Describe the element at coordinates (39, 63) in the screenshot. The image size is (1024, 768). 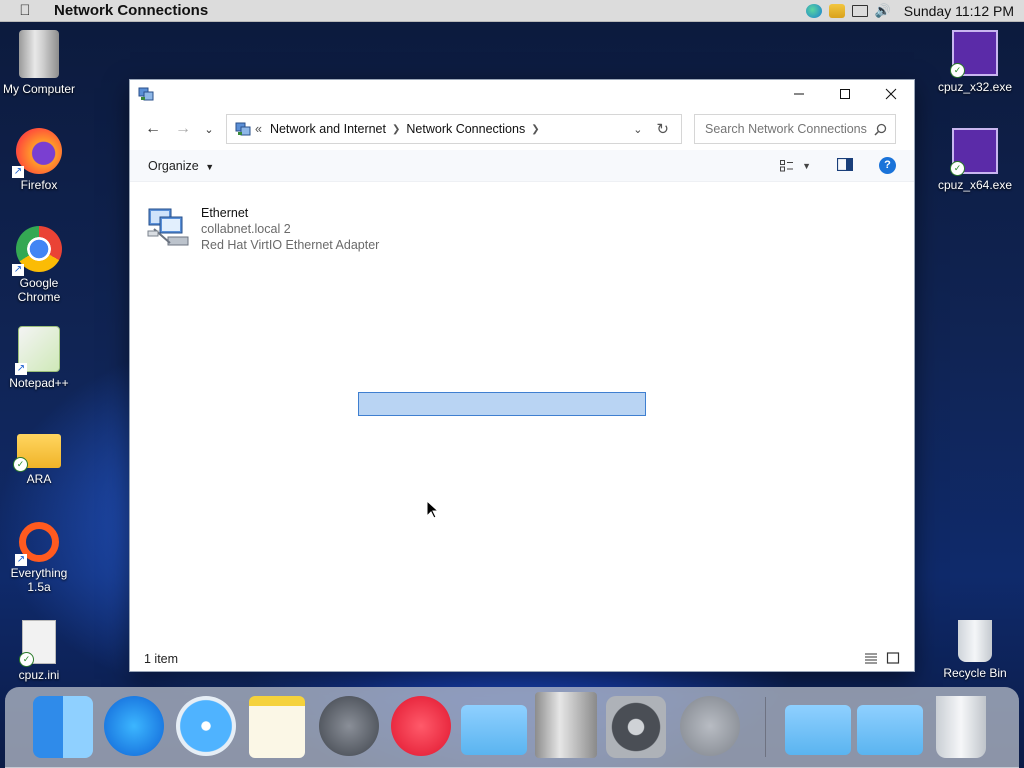
I see `desktop-icon-my-computer: My Computer` at that location.